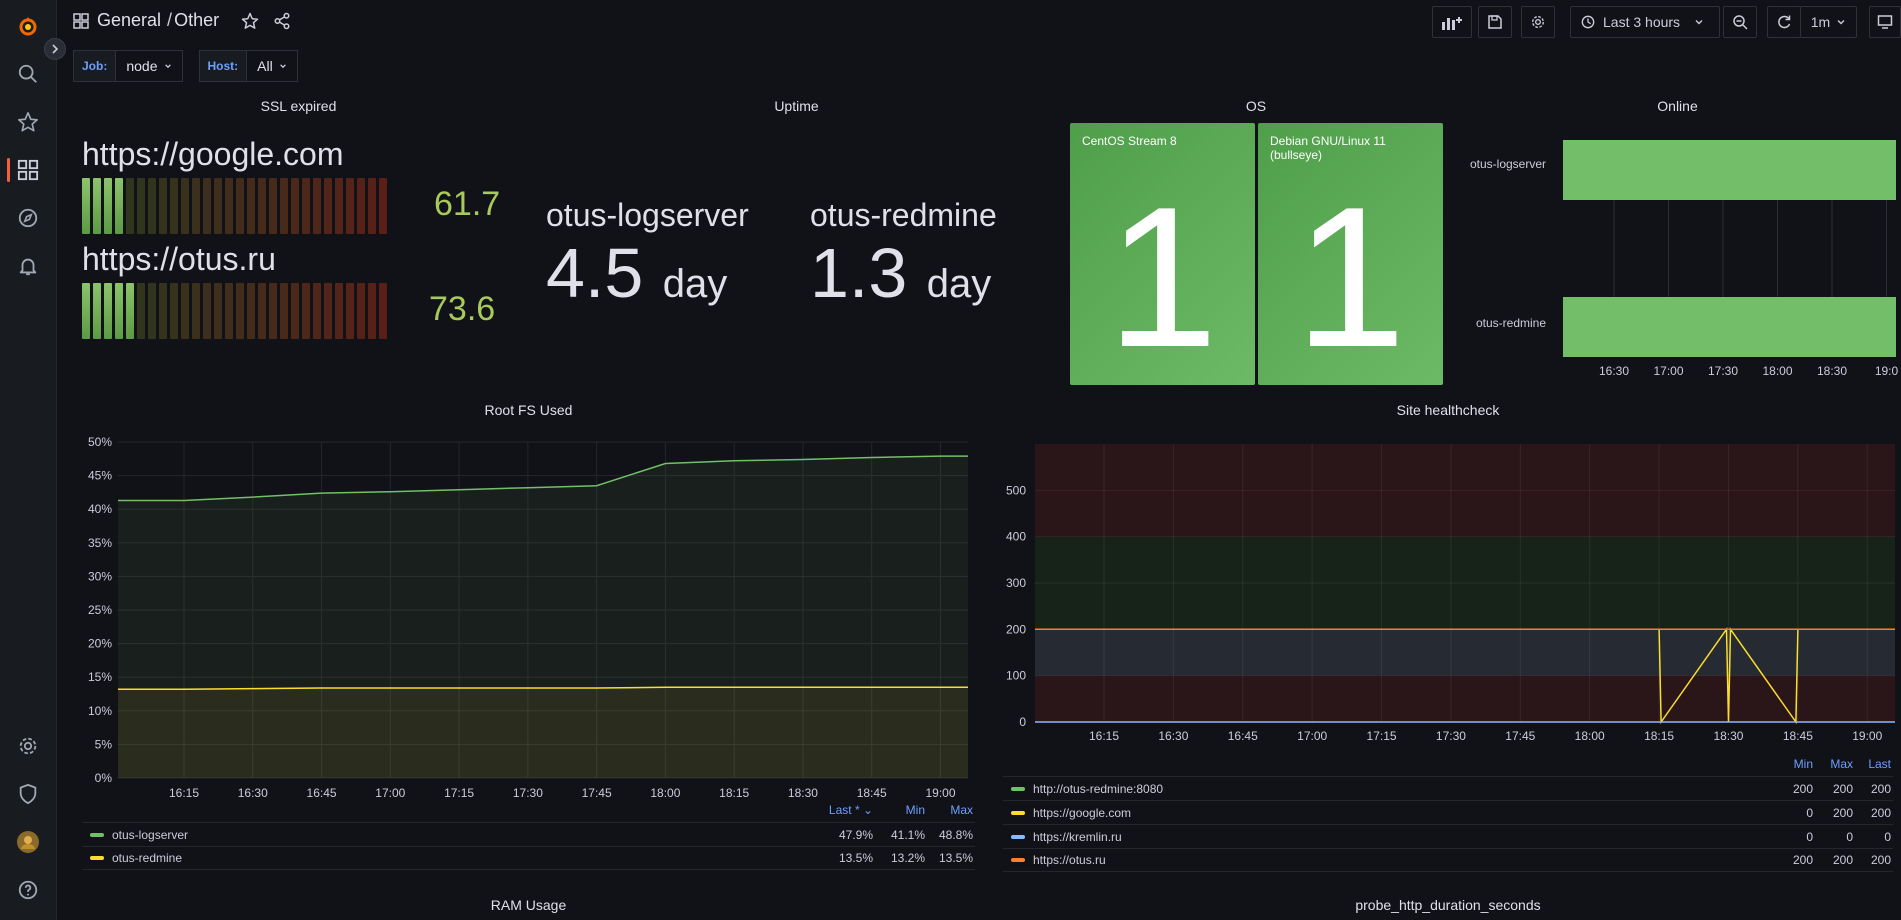 The width and height of the screenshot is (1901, 920). I want to click on timeline-x-tick: 18:00, so click(1777, 371).